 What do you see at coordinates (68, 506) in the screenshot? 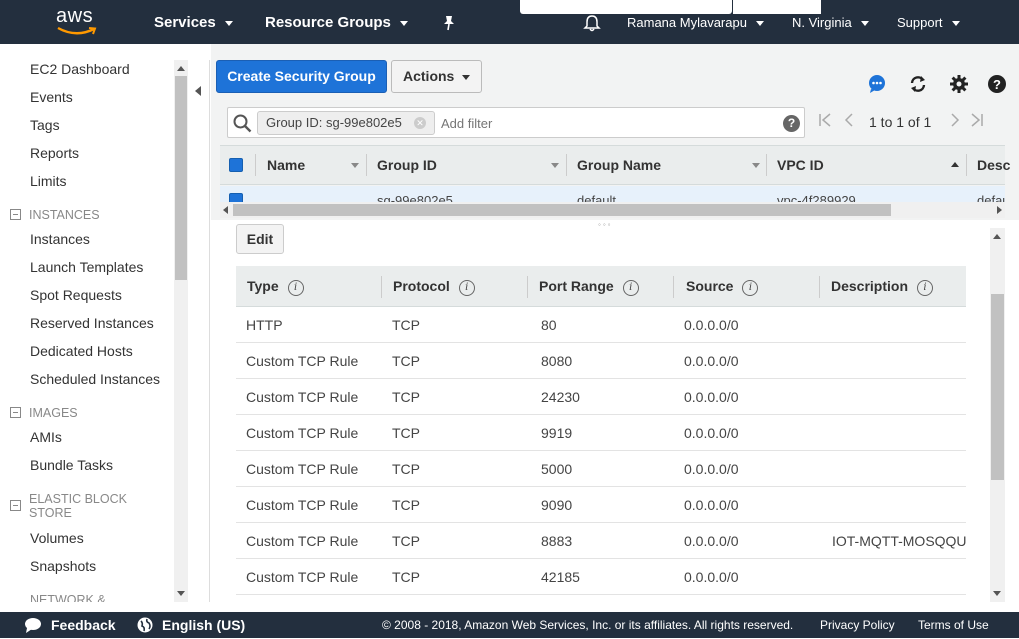
I see `sidebar-section-ebs: ELASTIC BLOCK STORE` at bounding box center [68, 506].